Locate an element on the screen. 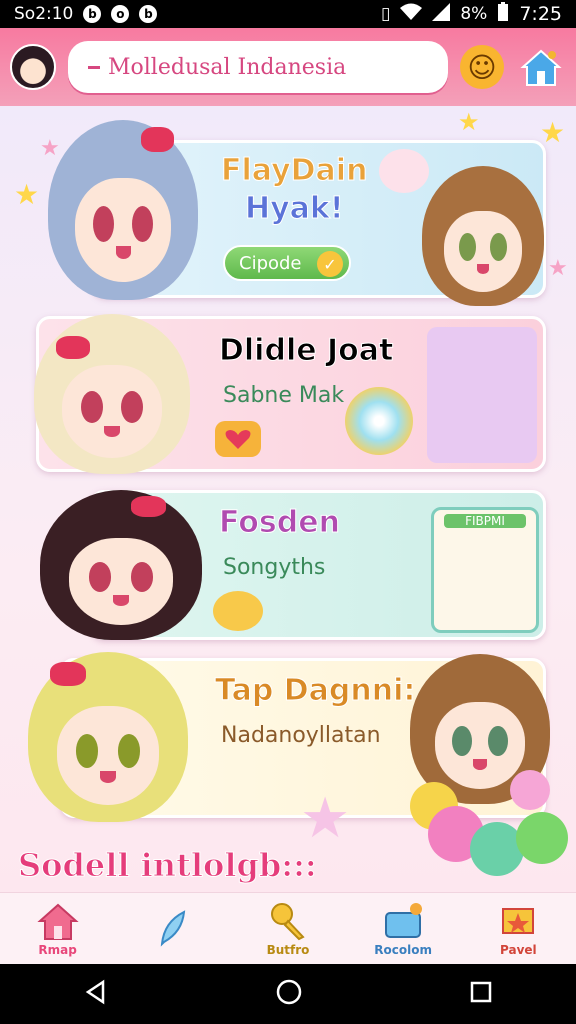  nav-item-key: Butfro is located at coordinates (288, 929).